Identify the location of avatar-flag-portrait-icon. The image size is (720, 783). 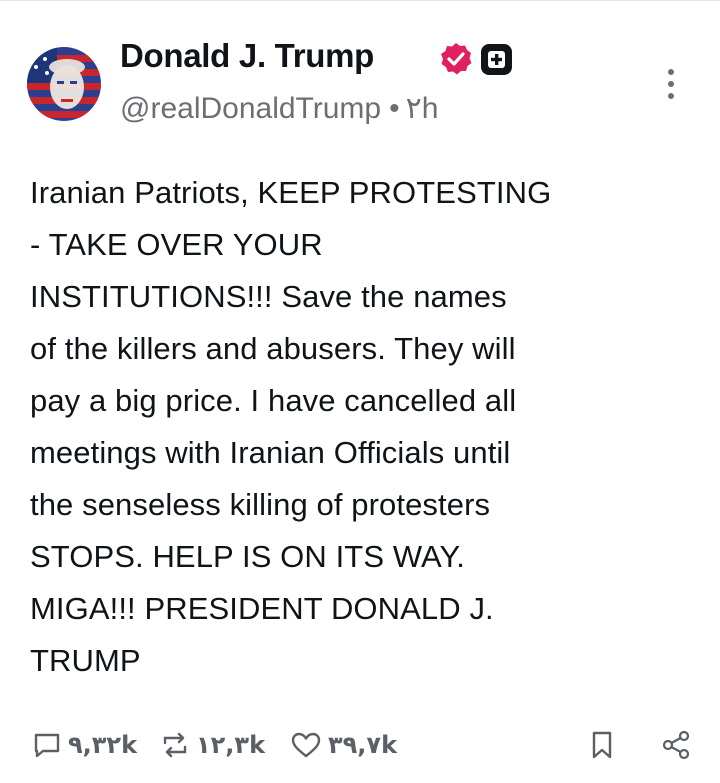
(64, 84).